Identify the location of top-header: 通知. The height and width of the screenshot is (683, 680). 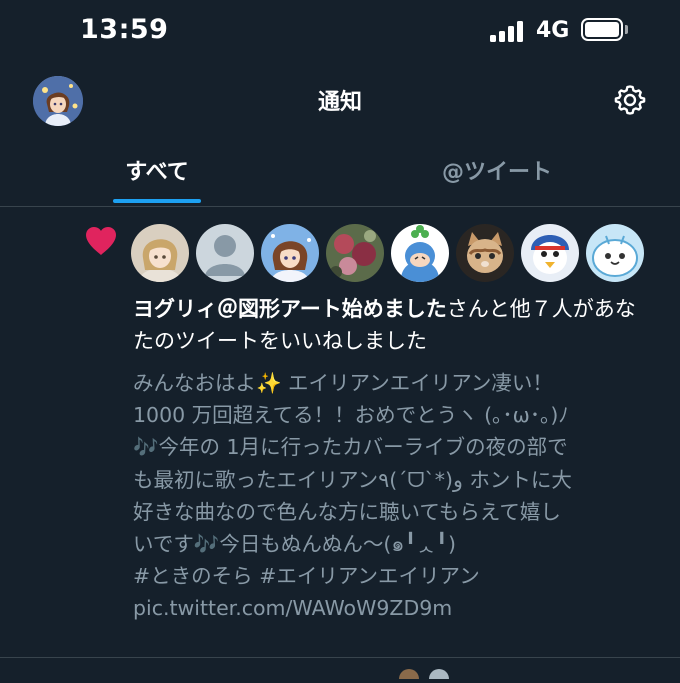
(340, 99).